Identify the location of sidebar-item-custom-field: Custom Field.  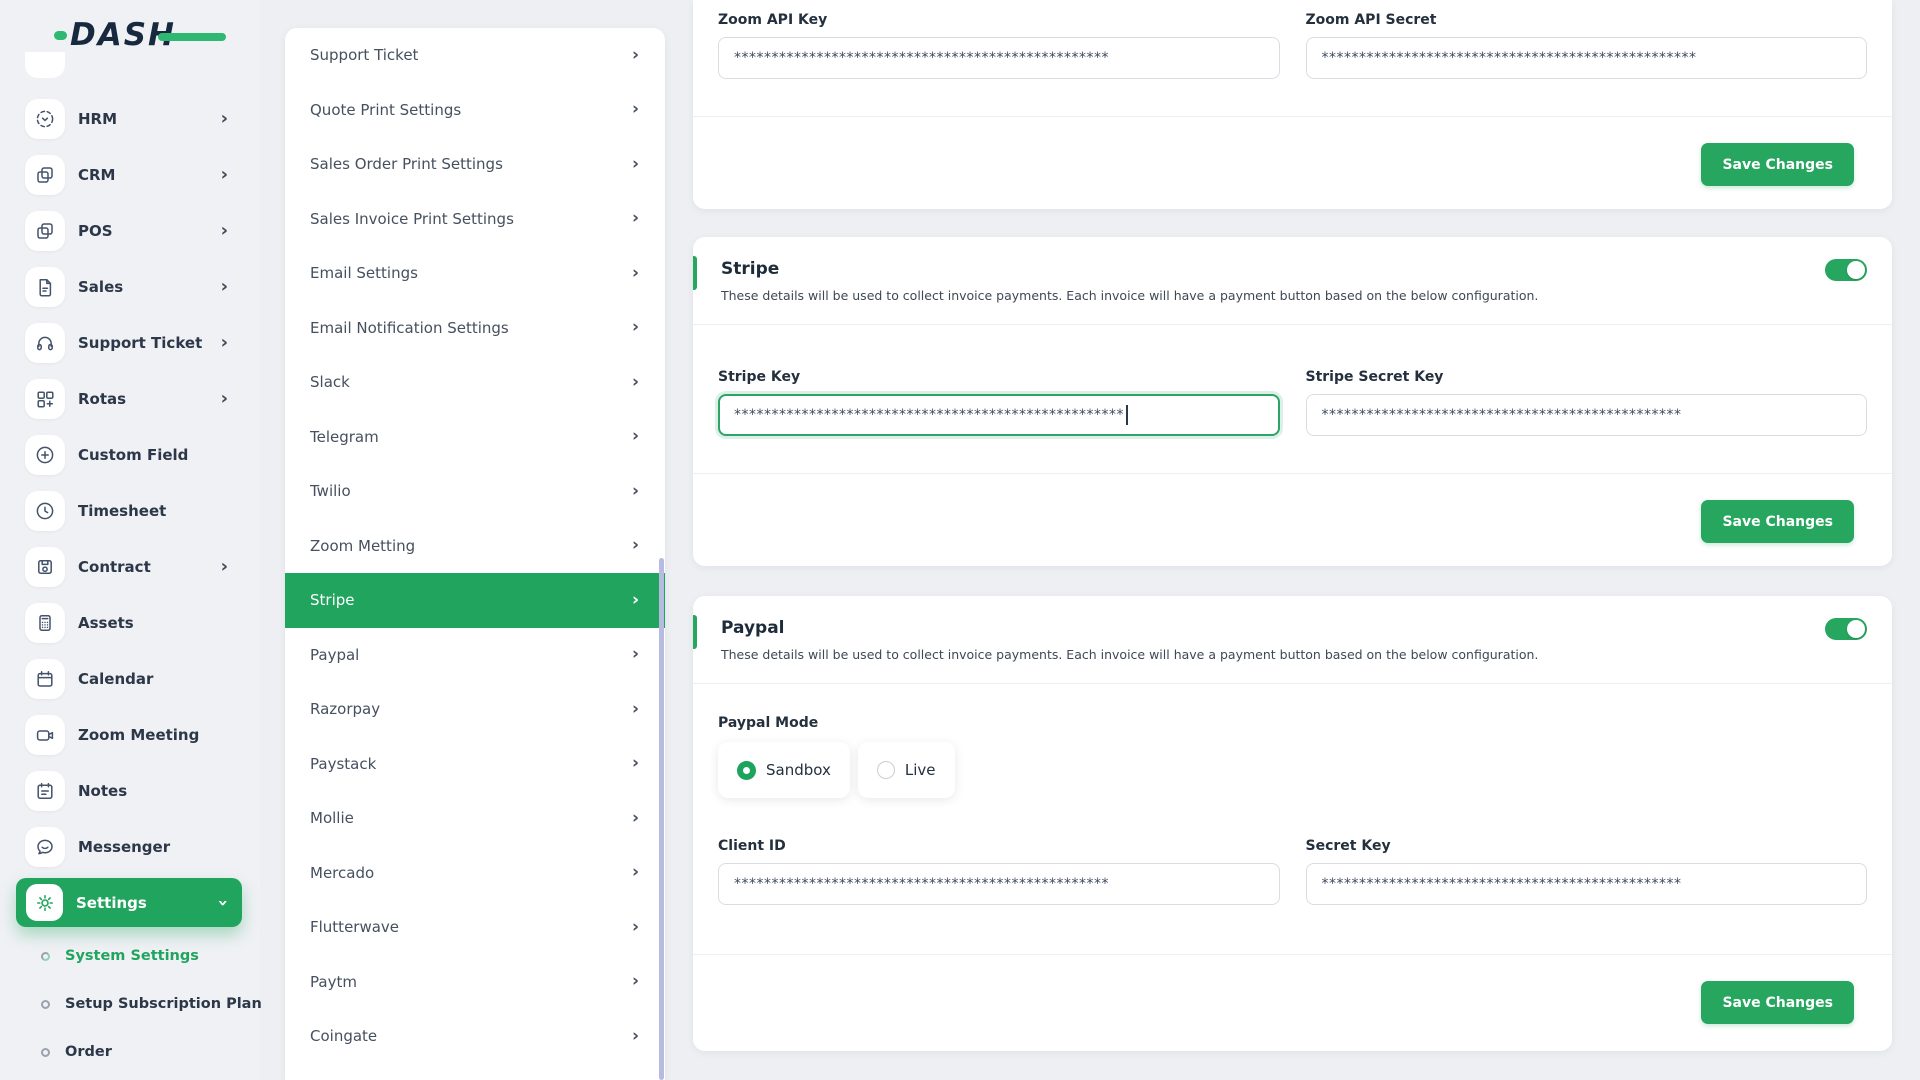
(130, 455).